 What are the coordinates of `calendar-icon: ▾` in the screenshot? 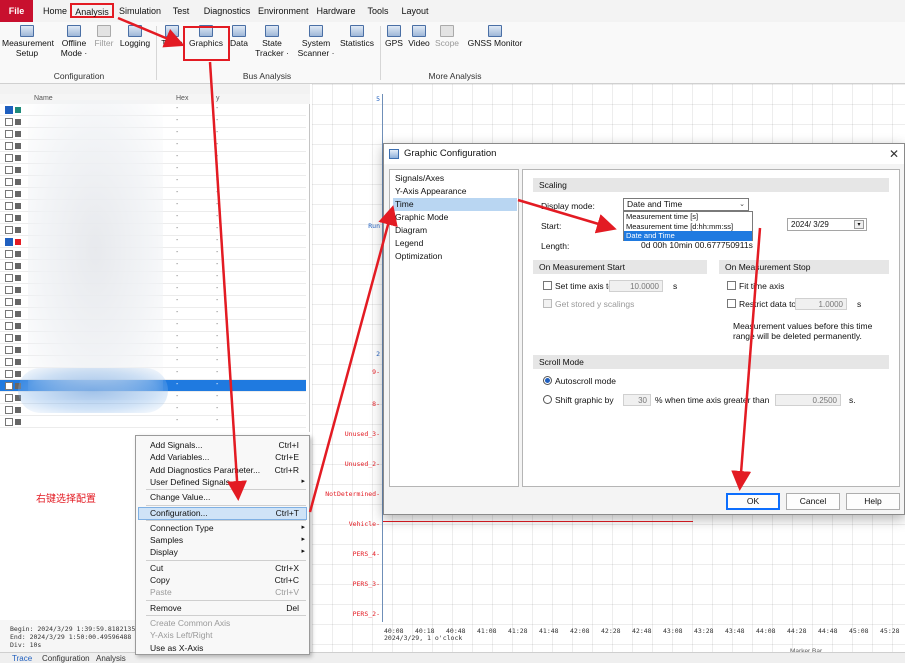 It's located at (859, 224).